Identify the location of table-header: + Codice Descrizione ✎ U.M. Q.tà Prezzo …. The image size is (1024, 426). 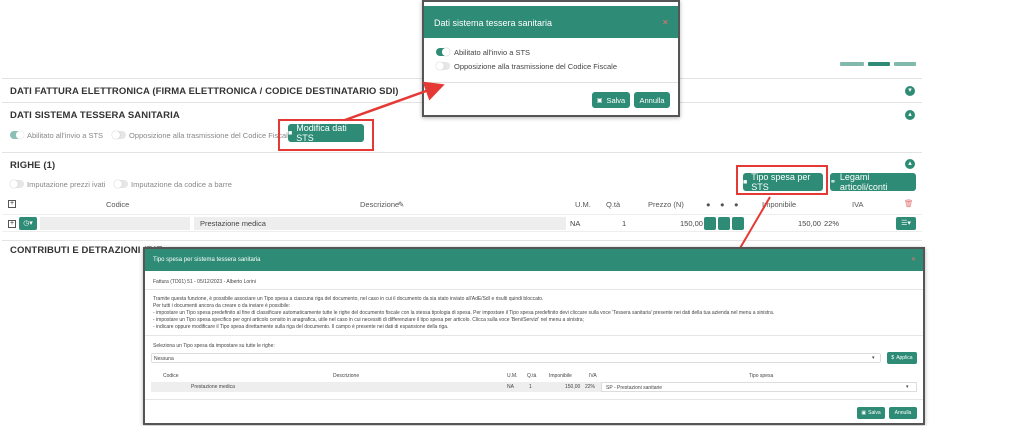
(462, 205).